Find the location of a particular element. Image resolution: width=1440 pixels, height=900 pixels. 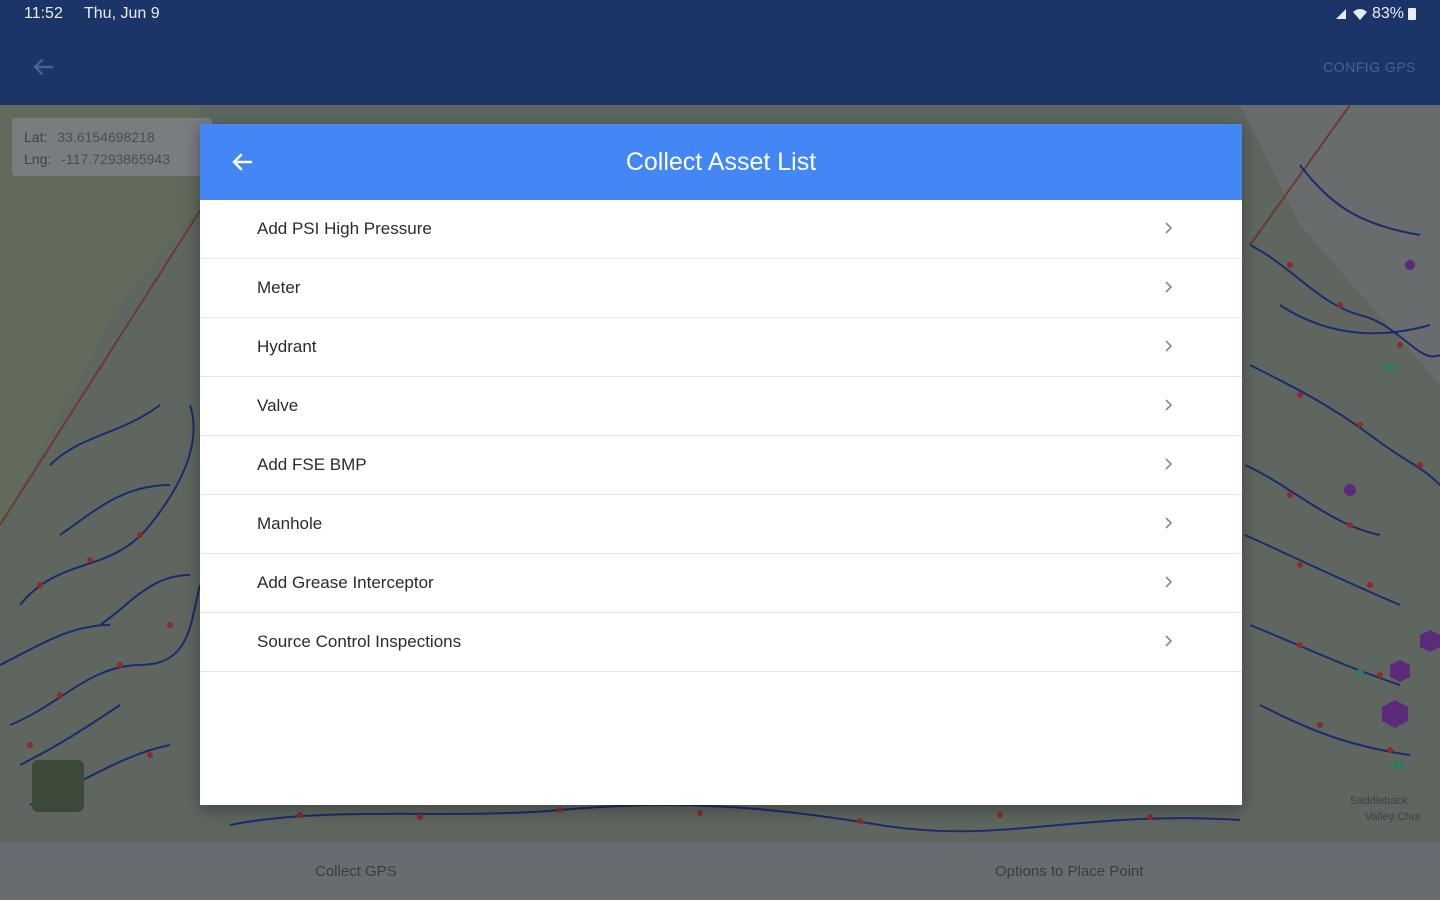

options-place-point-button: Options to Place Point is located at coordinates (1069, 871).